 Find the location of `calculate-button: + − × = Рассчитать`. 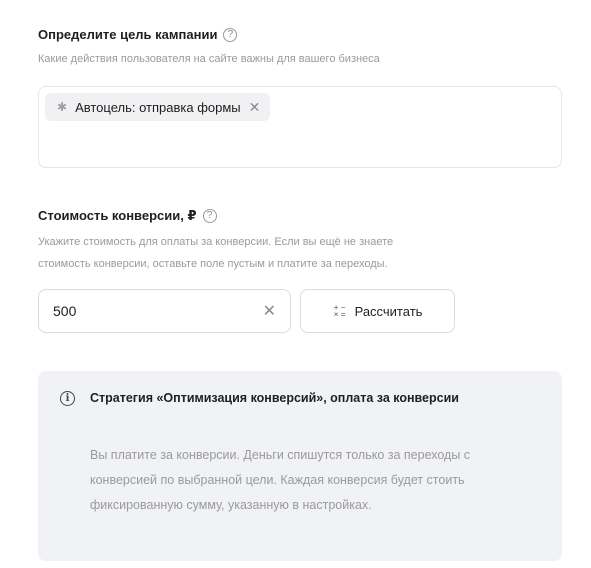

calculate-button: + − × = Рассчитать is located at coordinates (377, 311).